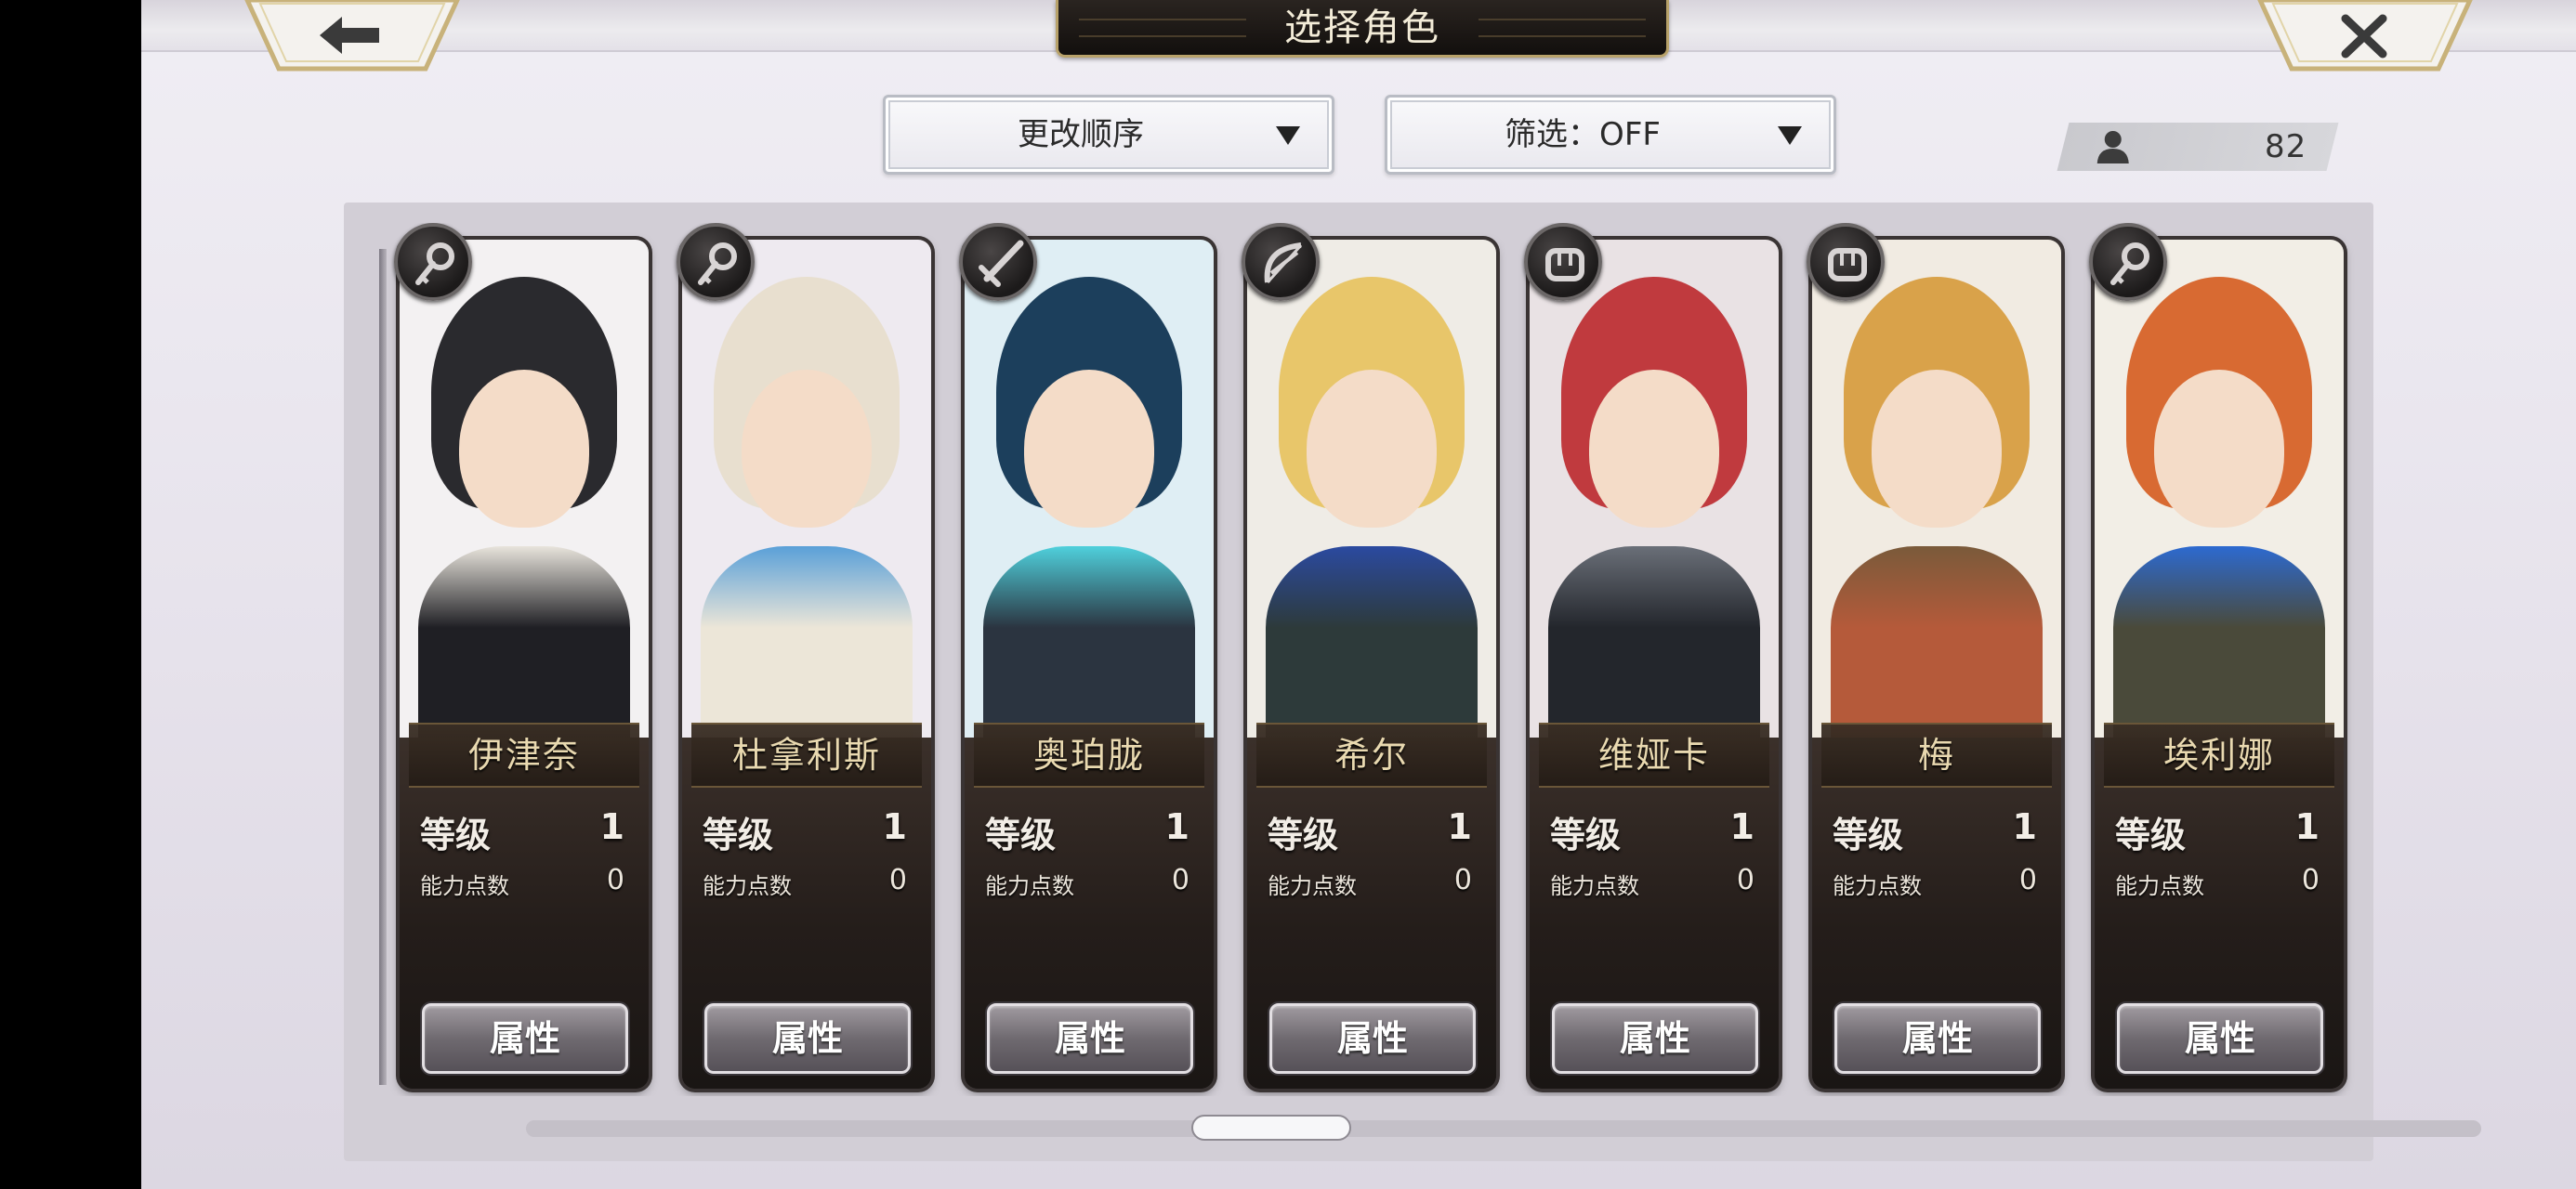 The height and width of the screenshot is (1189, 2576). I want to click on filter-label: 筛选：OFF, so click(1583, 134).